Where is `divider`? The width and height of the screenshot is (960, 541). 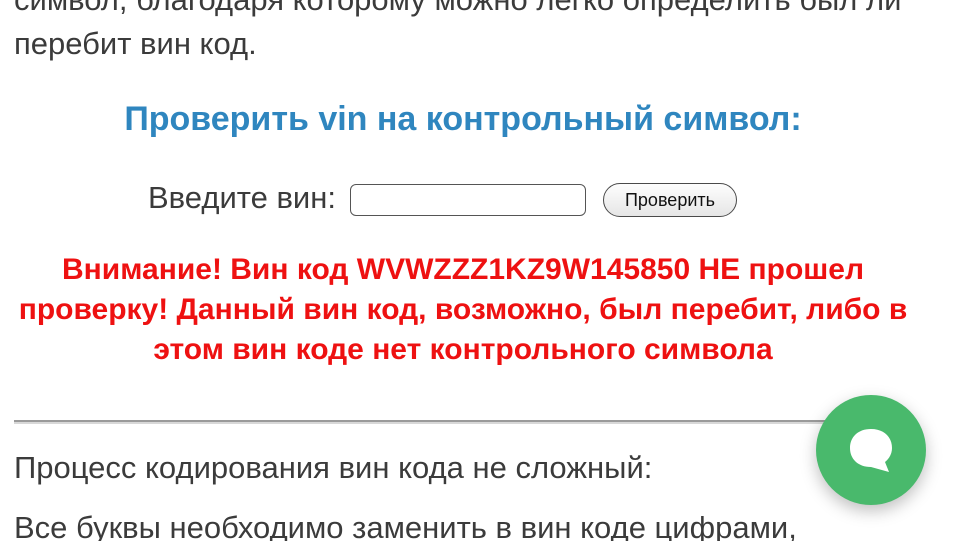
divider is located at coordinates (434, 422).